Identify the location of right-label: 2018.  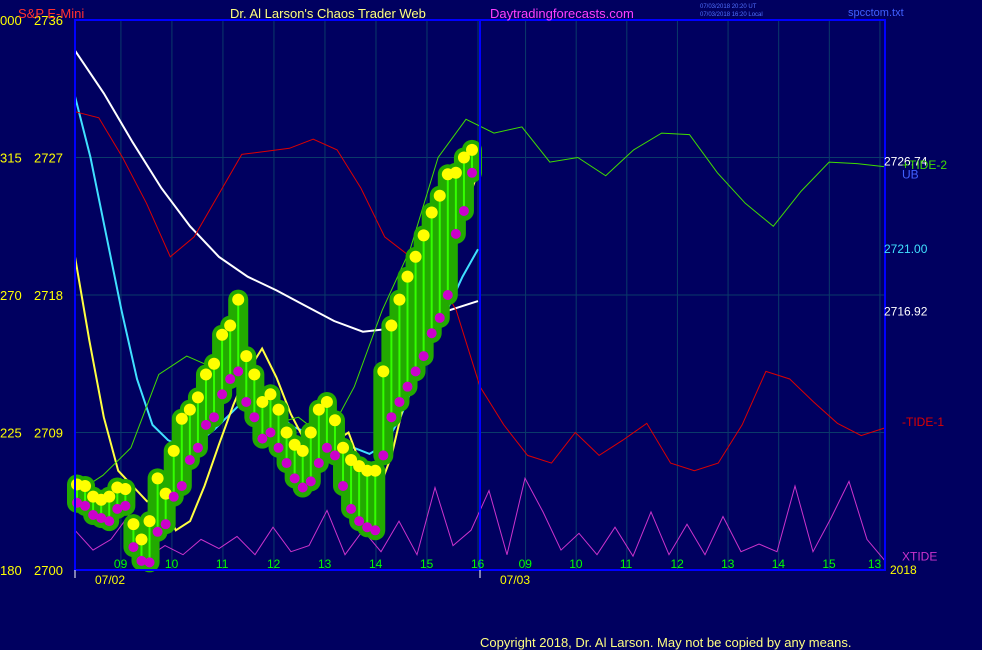
(903, 570).